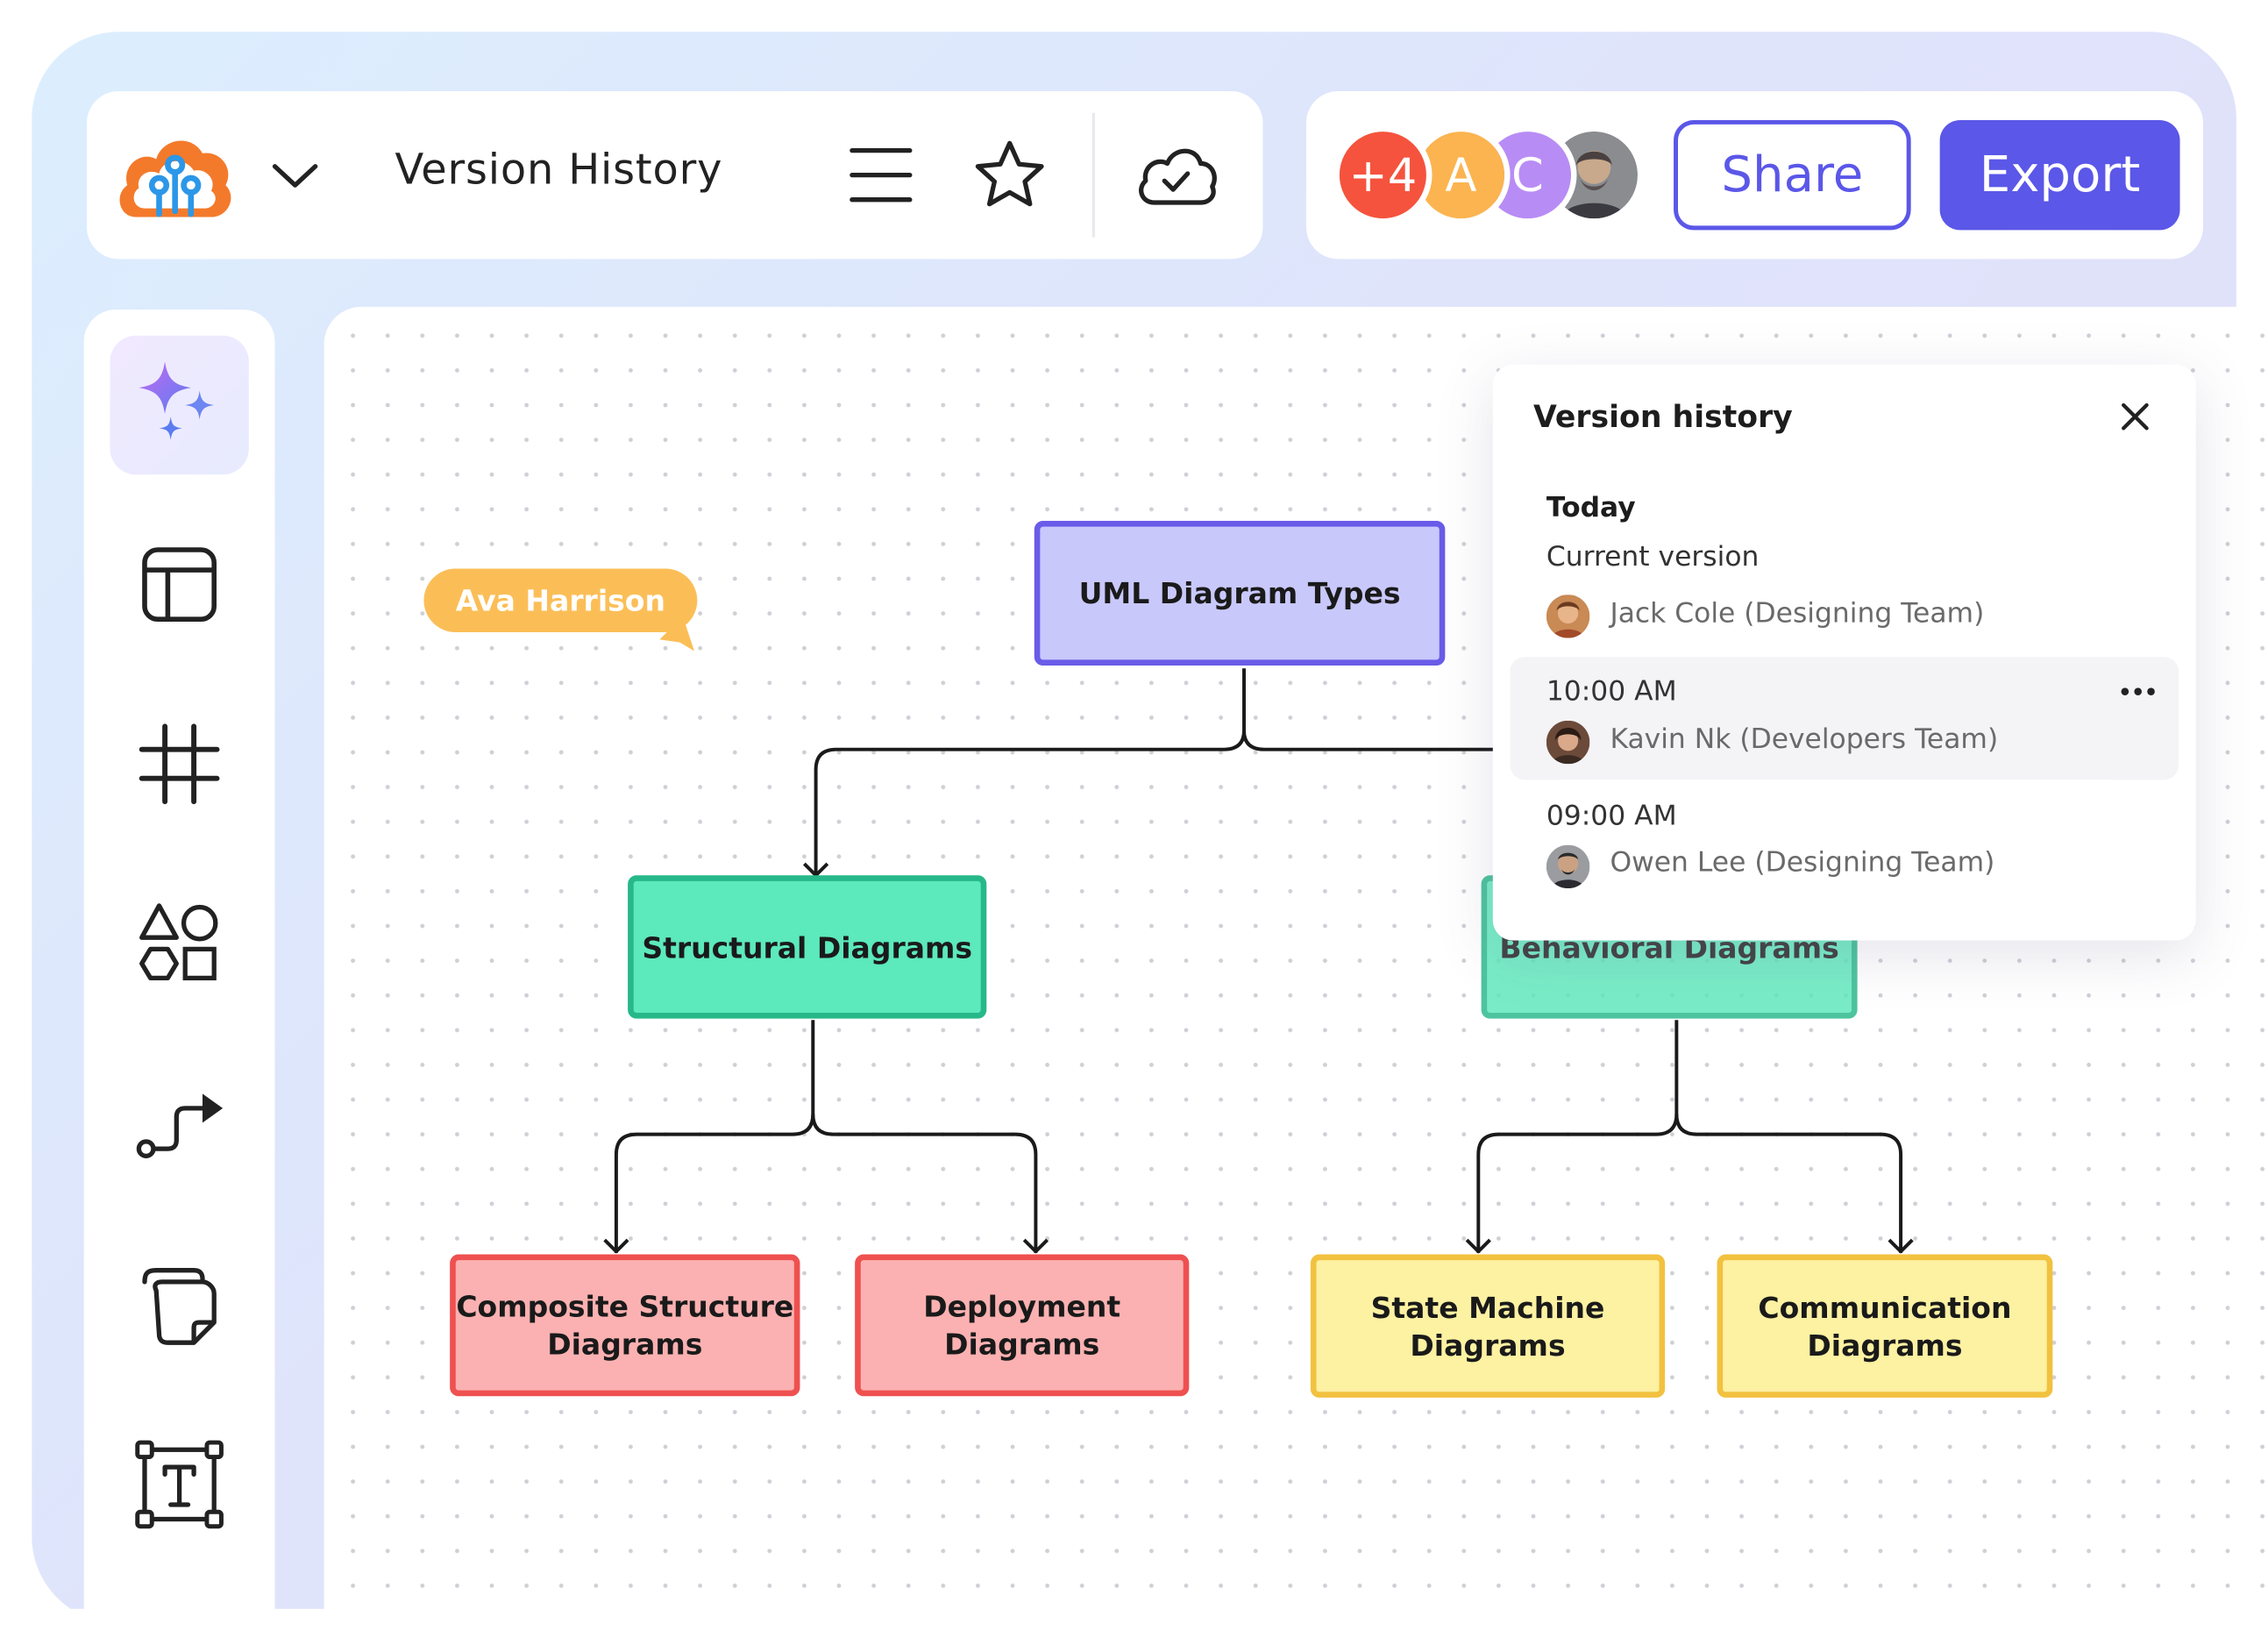  I want to click on node-structural-diagrams: Structural Diagrams, so click(807, 947).